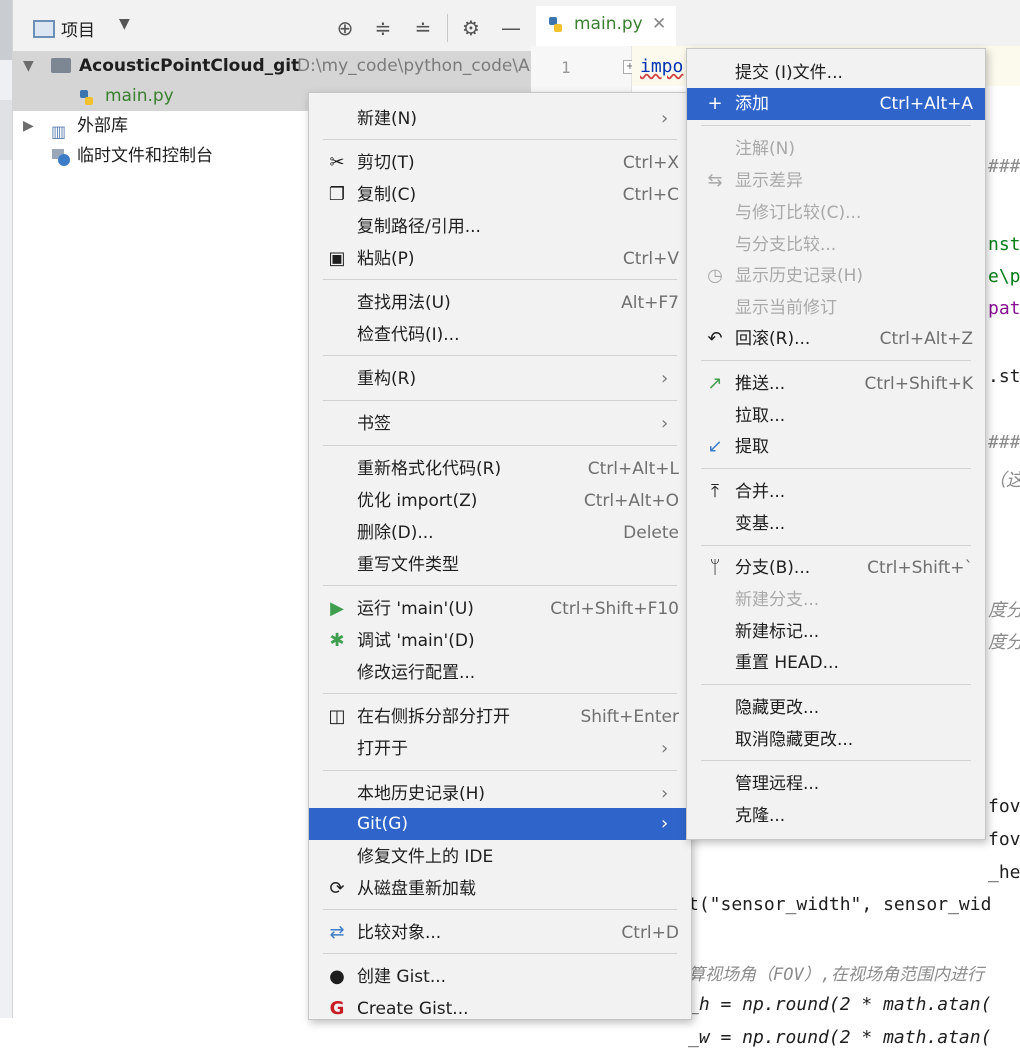 The image size is (1020, 1048). Describe the element at coordinates (836, 181) in the screenshot. I see `git-show-diff: ⇆ 显示差异` at that location.